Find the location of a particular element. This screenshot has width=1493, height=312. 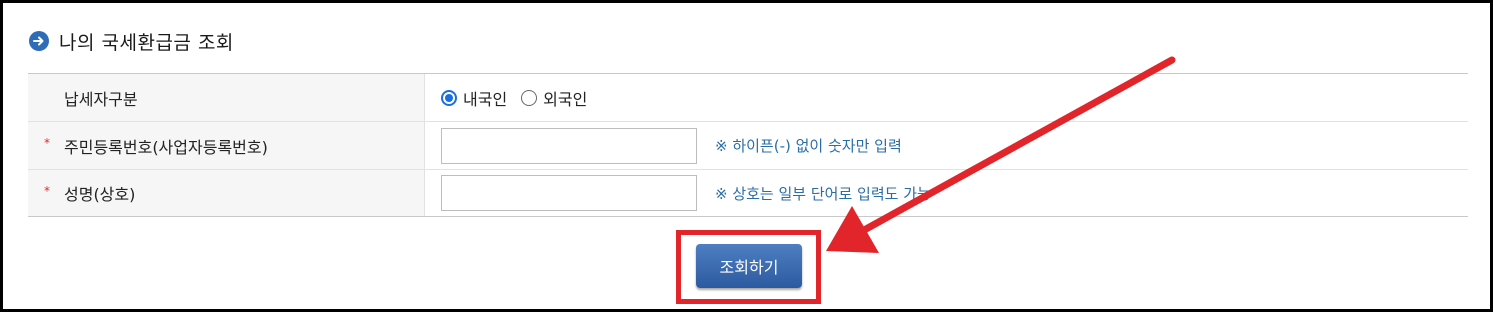

page-title: 나의 국세환급금 조회 is located at coordinates (146, 42).